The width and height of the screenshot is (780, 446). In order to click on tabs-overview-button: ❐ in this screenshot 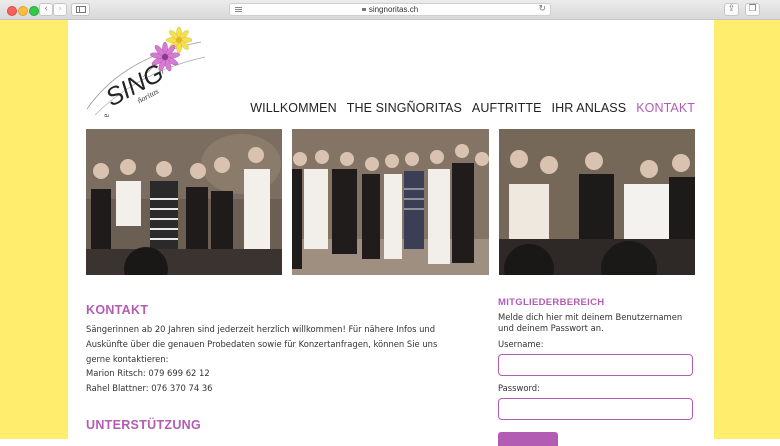, I will do `click(752, 9)`.